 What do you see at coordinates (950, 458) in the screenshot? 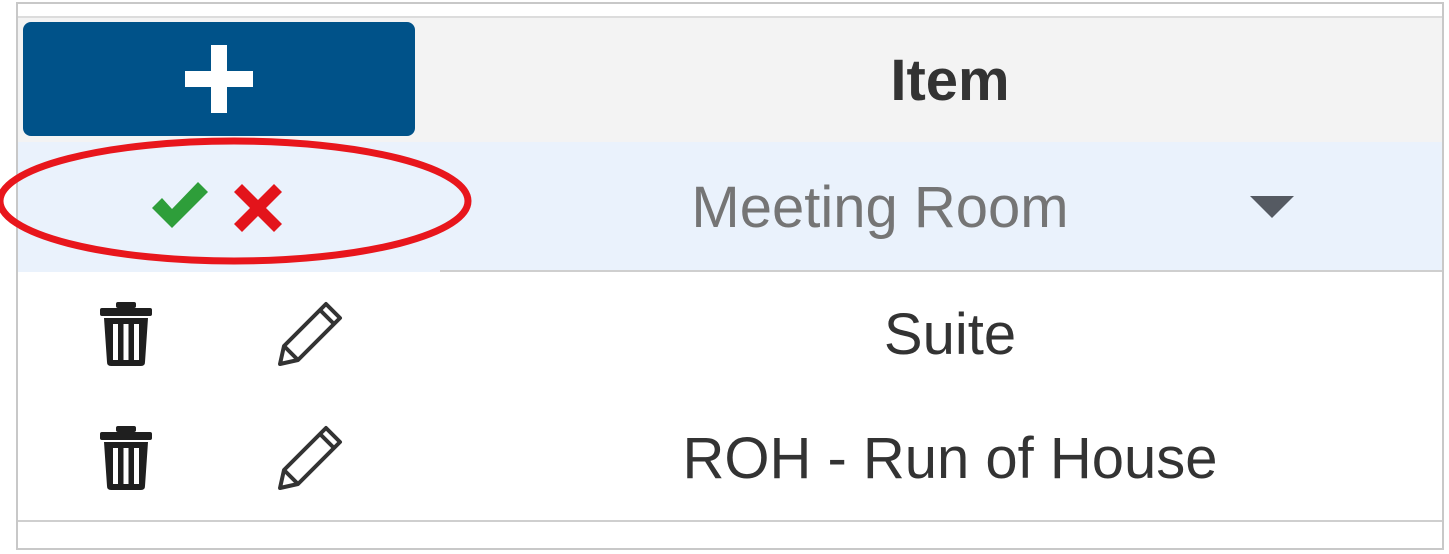
I see `item-cell: ROH - Run of House` at bounding box center [950, 458].